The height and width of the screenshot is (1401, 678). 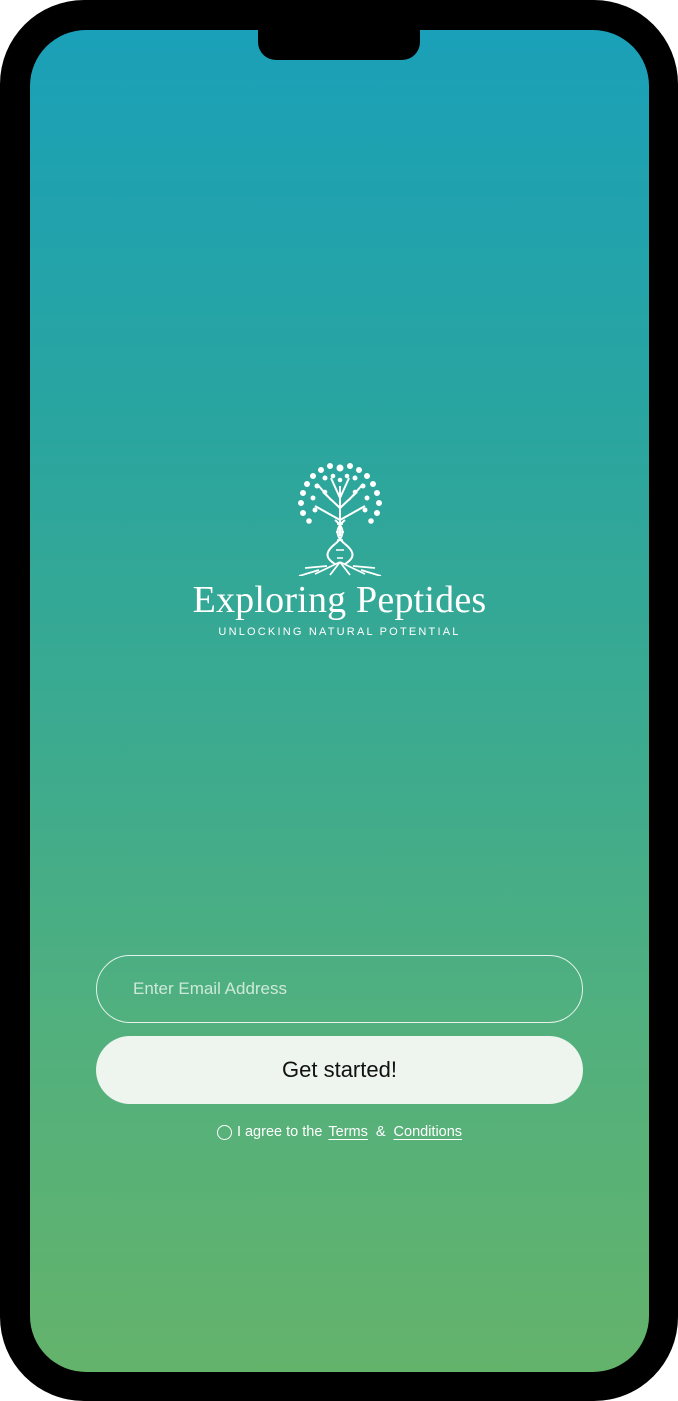 What do you see at coordinates (339, 632) in the screenshot?
I see `brand-tagline: UNLOCKING NATURAL POTENTIAL` at bounding box center [339, 632].